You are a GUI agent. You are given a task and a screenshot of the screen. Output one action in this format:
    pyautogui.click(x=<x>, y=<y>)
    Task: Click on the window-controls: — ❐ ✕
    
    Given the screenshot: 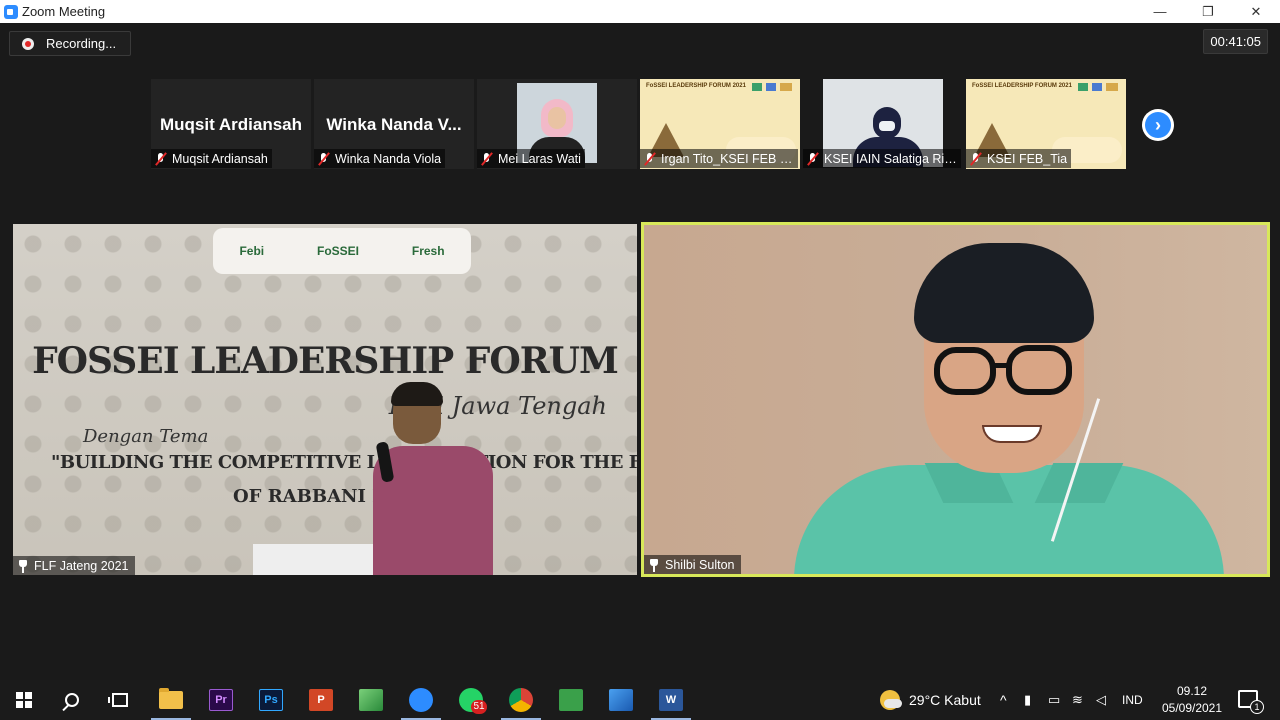 What is the action you would take?
    pyautogui.click(x=1208, y=11)
    